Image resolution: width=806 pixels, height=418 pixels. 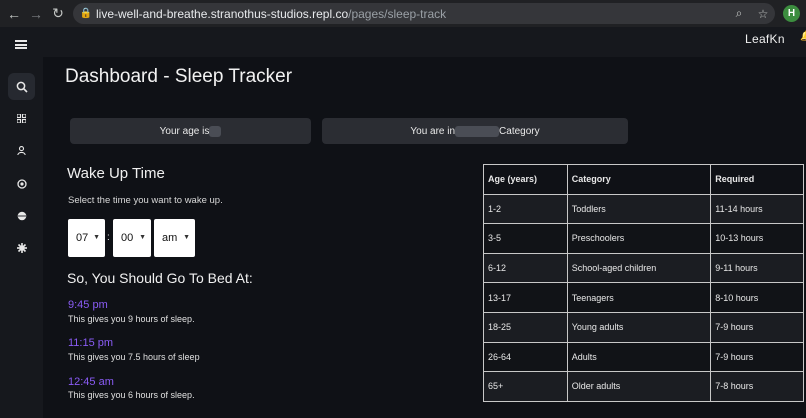 I want to click on age-cell: 65+, so click(x=525, y=386).